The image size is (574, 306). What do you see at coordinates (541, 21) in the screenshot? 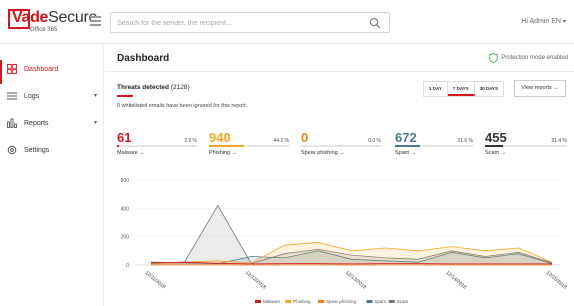
I see `user-greeting: Hi Admin EN` at bounding box center [541, 21].